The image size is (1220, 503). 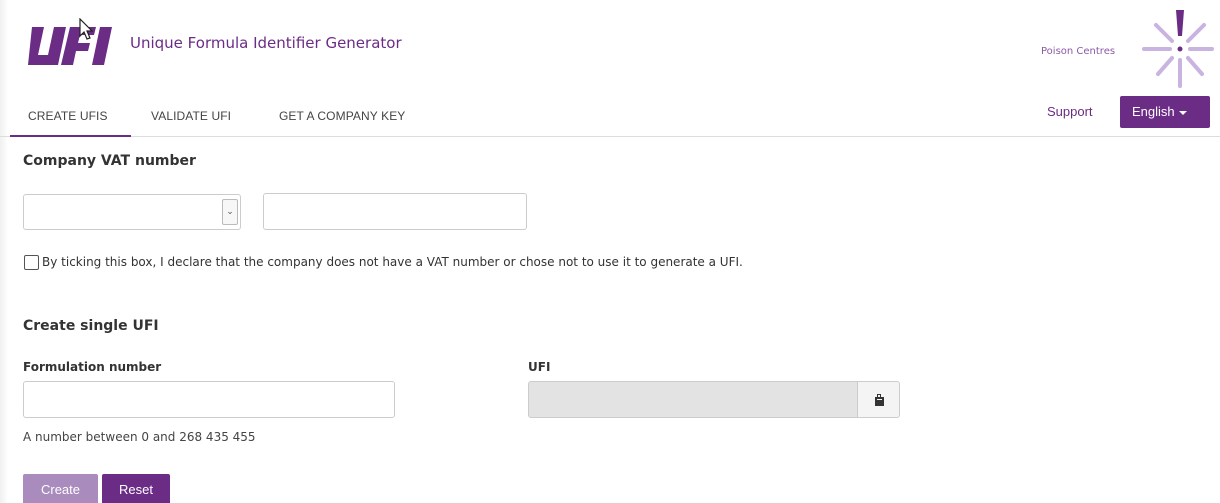 What do you see at coordinates (92, 367) in the screenshot?
I see `formulation-number-label: Formulation number` at bounding box center [92, 367].